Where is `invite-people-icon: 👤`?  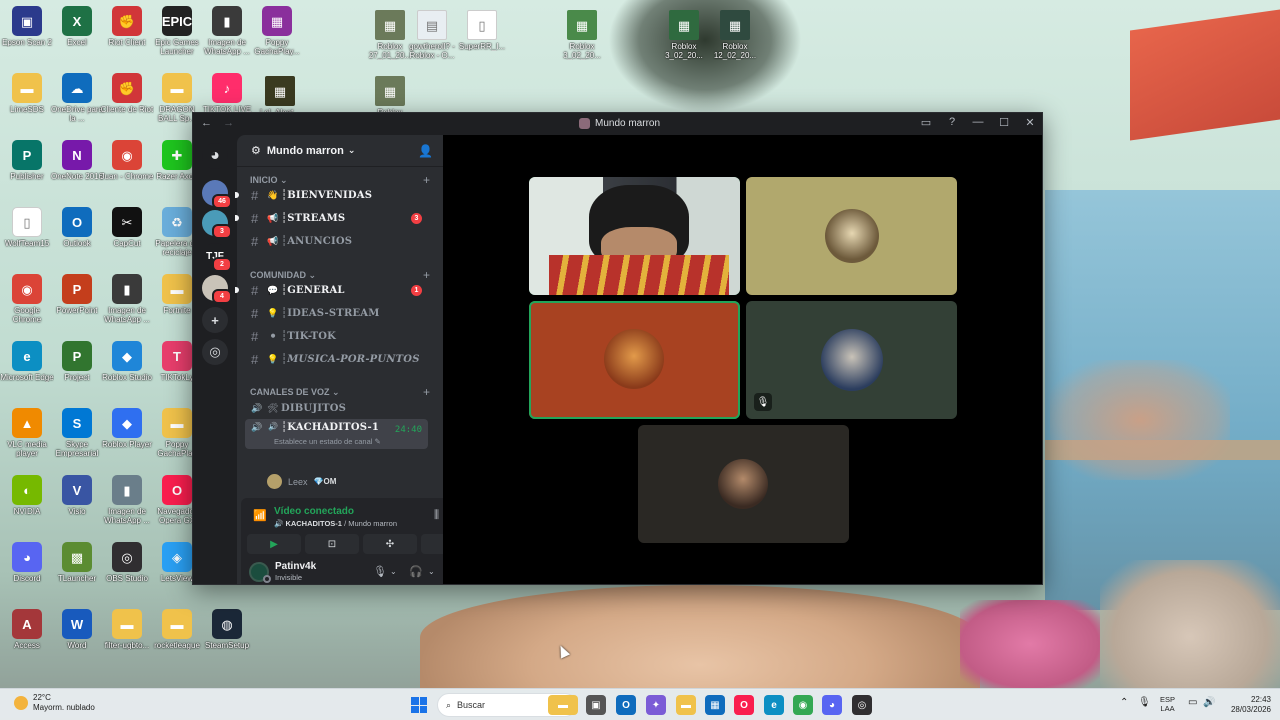 invite-people-icon: 👤 is located at coordinates (425, 151).